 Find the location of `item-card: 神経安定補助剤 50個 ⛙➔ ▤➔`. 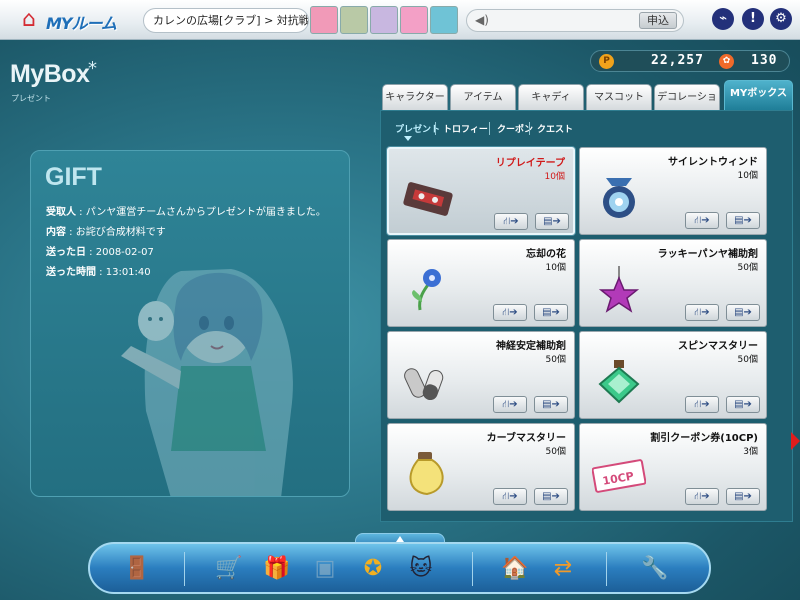

item-card: 神経安定補助剤 50個 ⛙➔ ▤➔ is located at coordinates (481, 375).